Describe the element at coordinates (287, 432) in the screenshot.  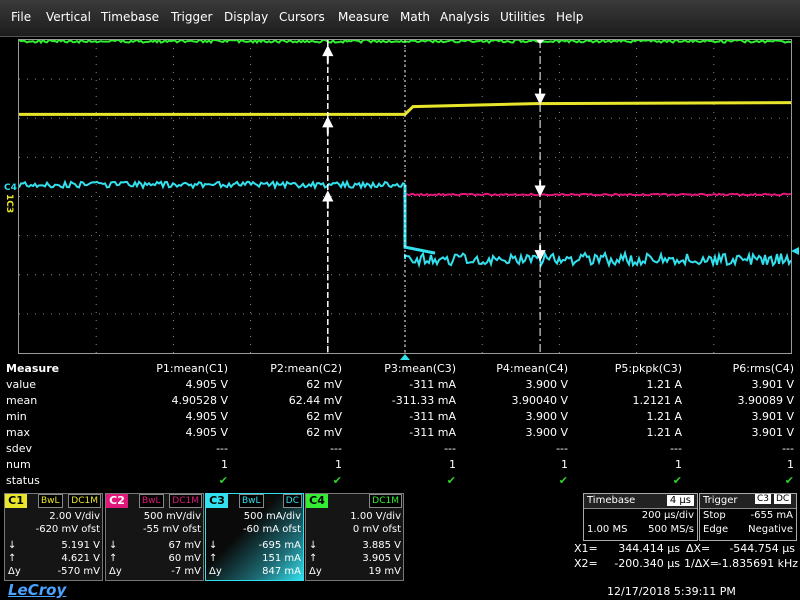
I see `measure-cell: 62 mV` at that location.